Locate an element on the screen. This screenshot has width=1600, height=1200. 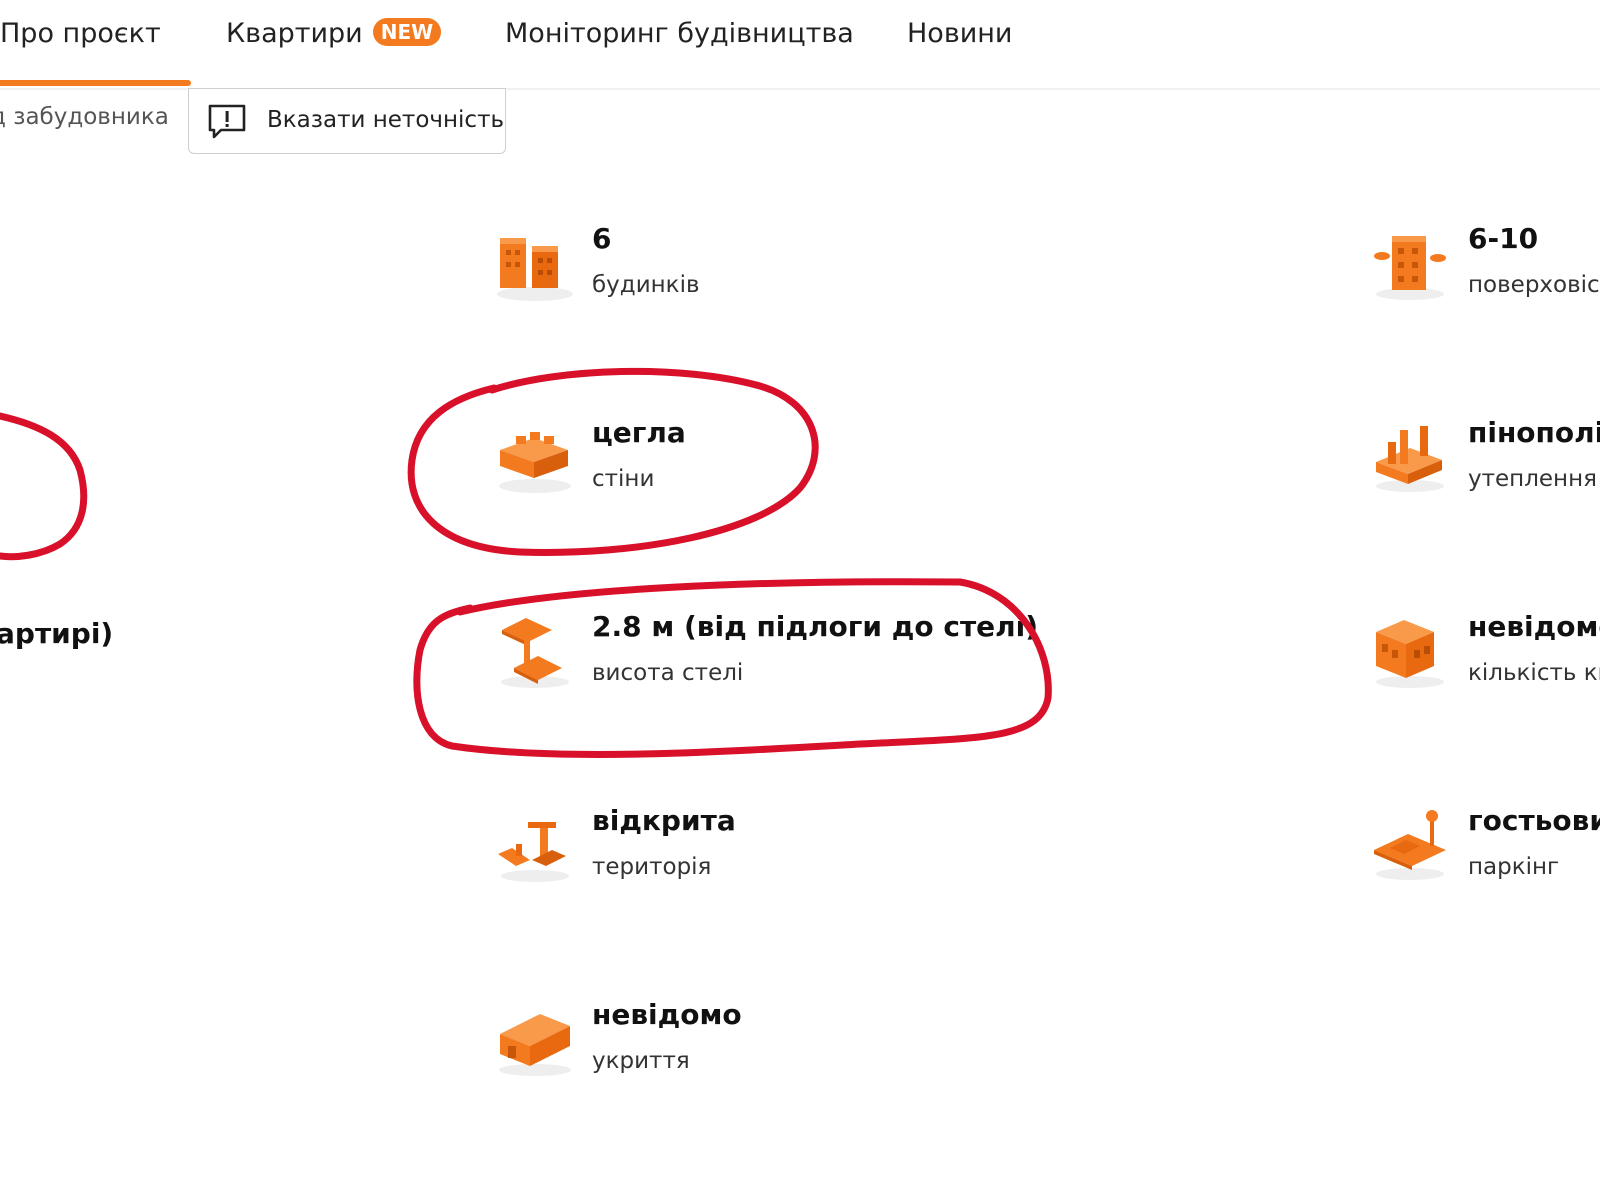
parking-icon is located at coordinates (1410, 845).